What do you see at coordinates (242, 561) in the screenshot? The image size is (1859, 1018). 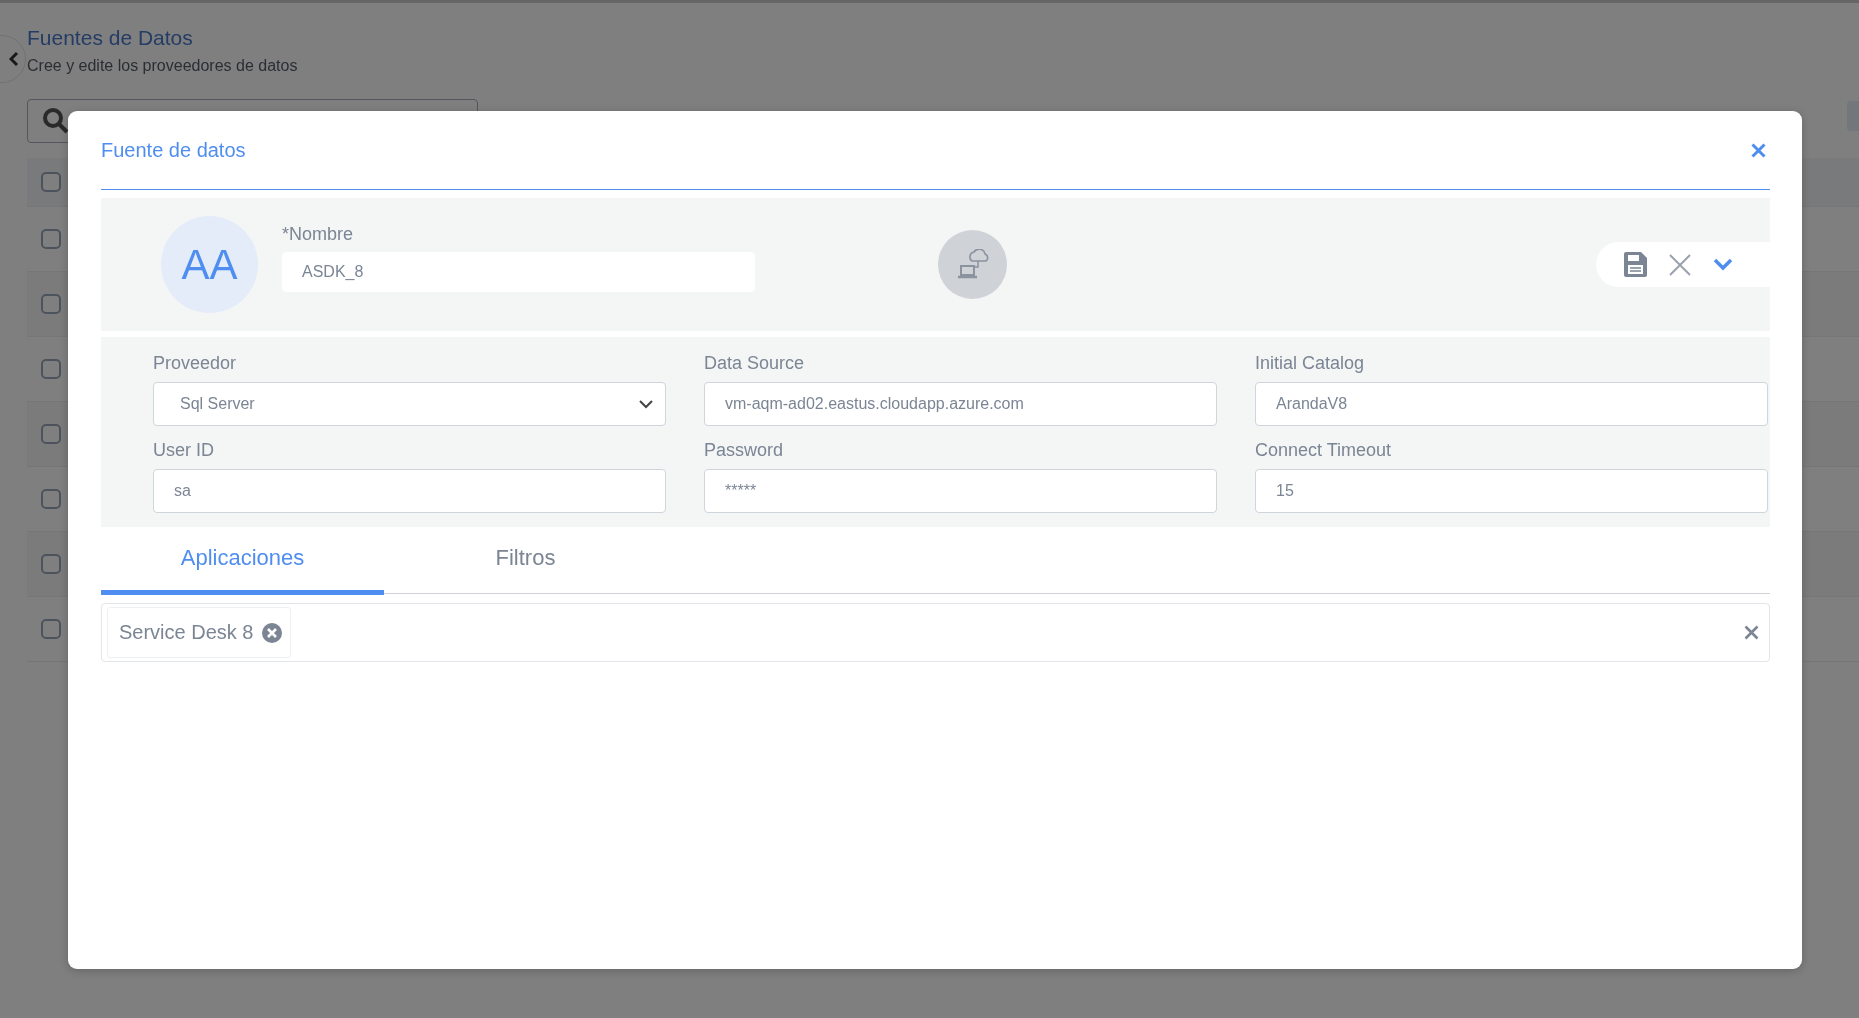 I see `tab: Aplicaciones` at bounding box center [242, 561].